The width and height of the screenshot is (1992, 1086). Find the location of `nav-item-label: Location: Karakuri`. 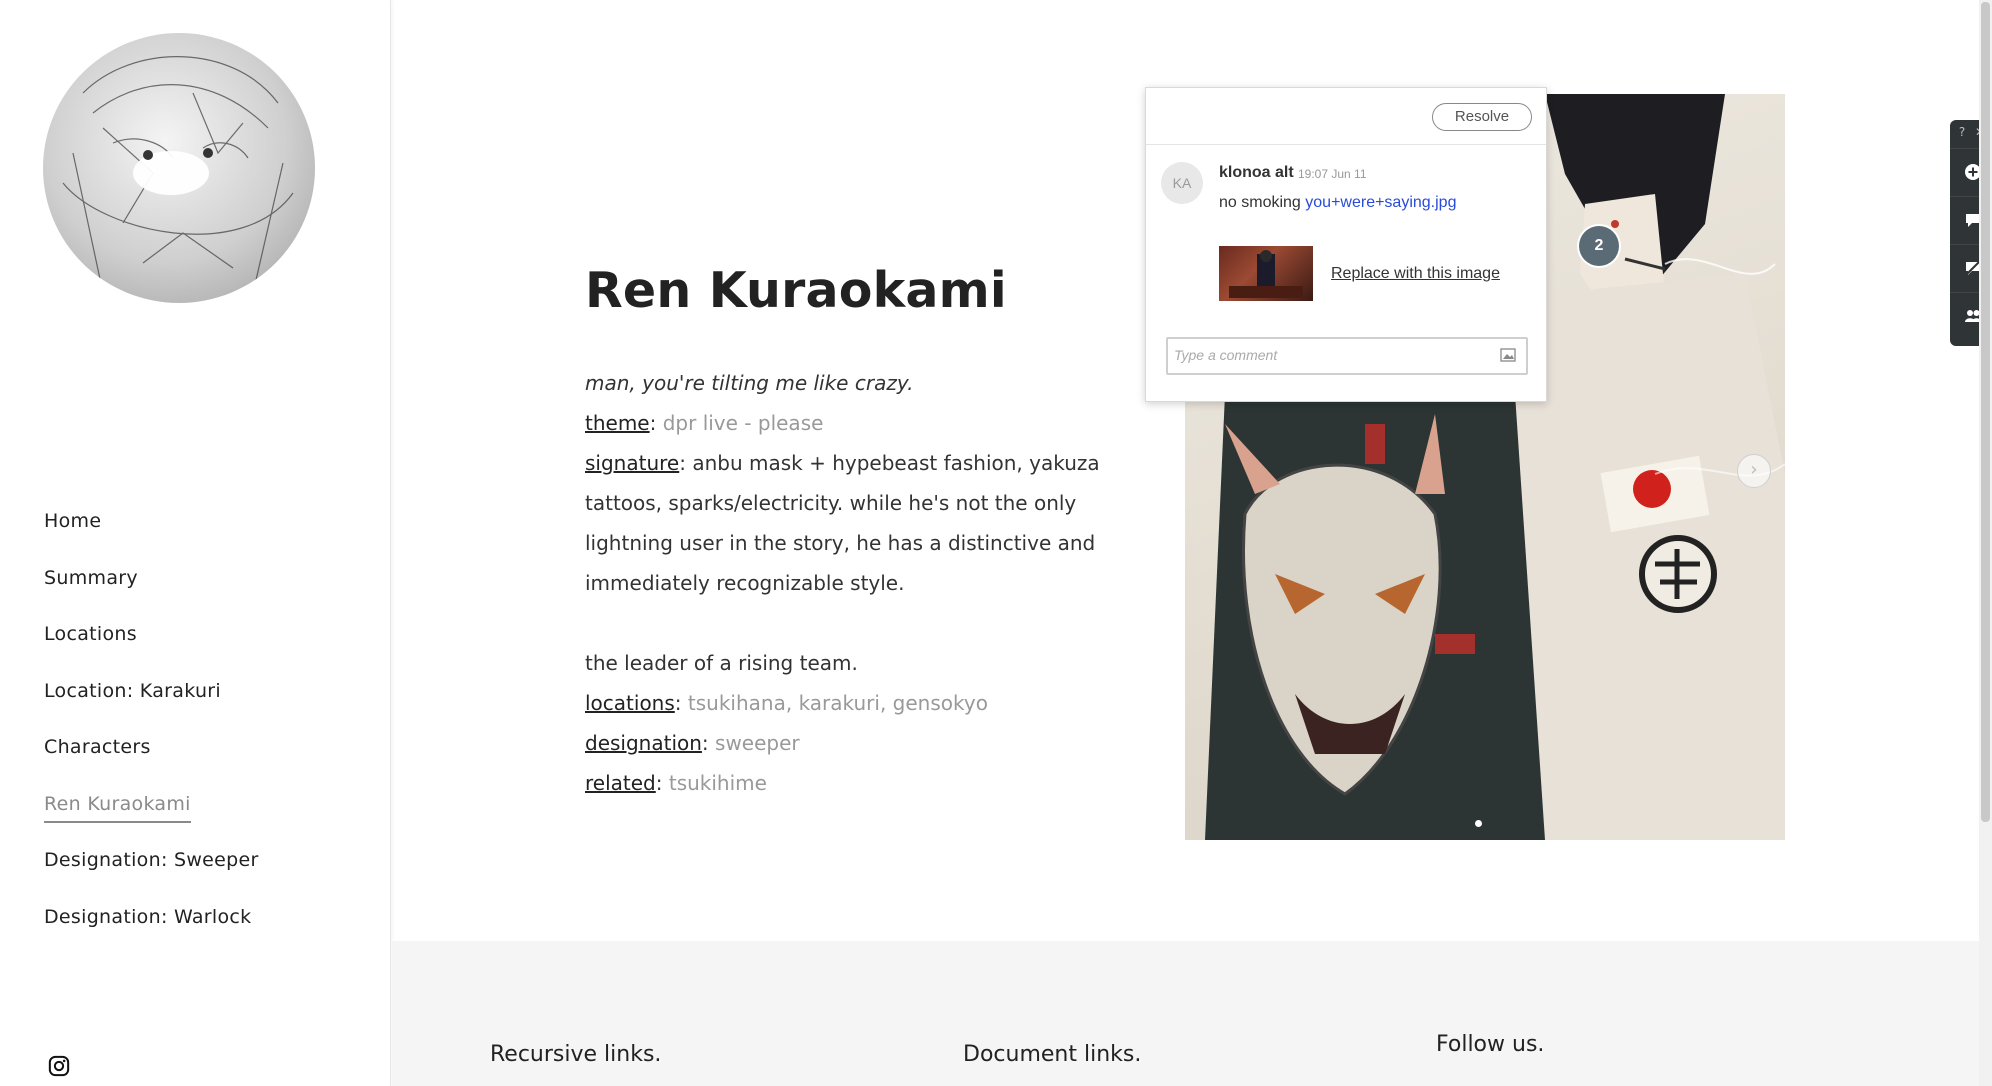

nav-item-label: Location: Karakuri is located at coordinates (132, 694).